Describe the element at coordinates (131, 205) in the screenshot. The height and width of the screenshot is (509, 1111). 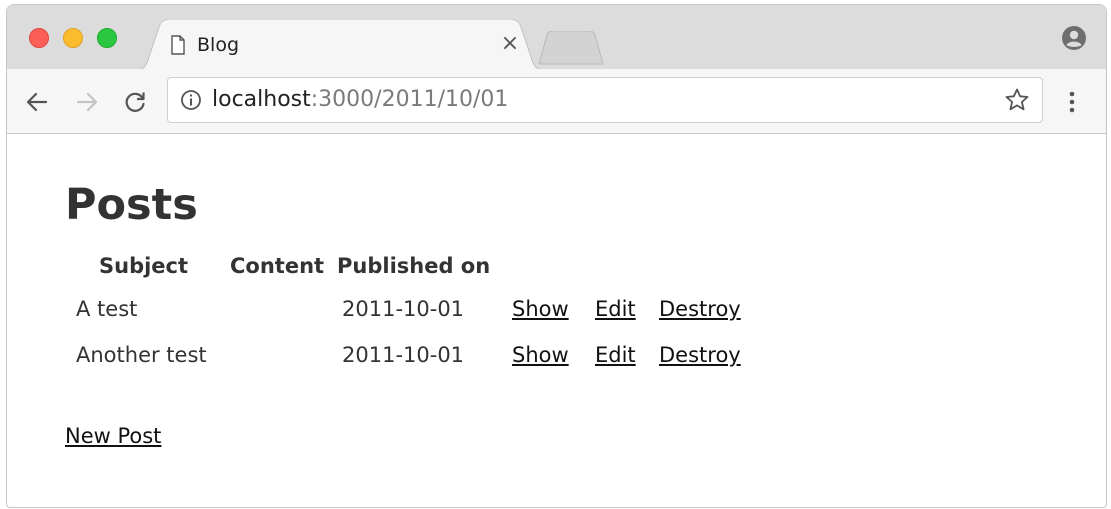
I see `page-title: Posts` at that location.